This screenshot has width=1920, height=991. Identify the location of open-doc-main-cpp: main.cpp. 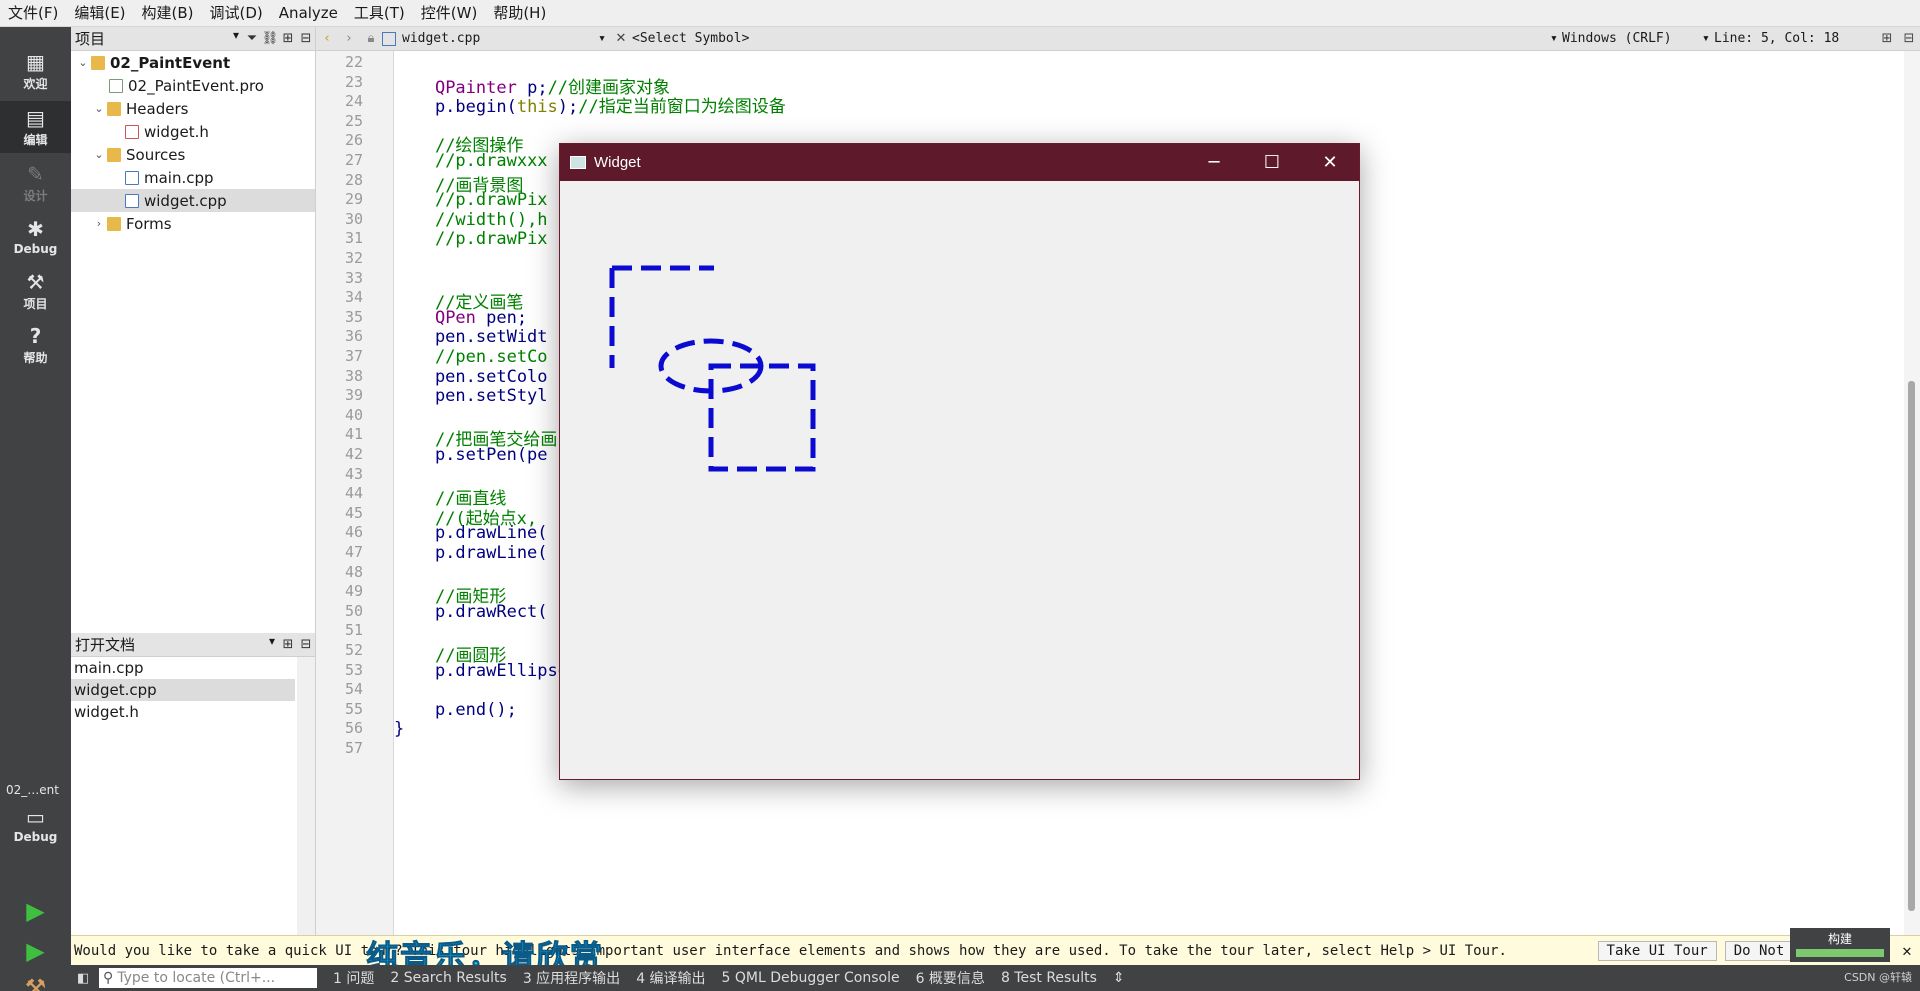
(183, 668).